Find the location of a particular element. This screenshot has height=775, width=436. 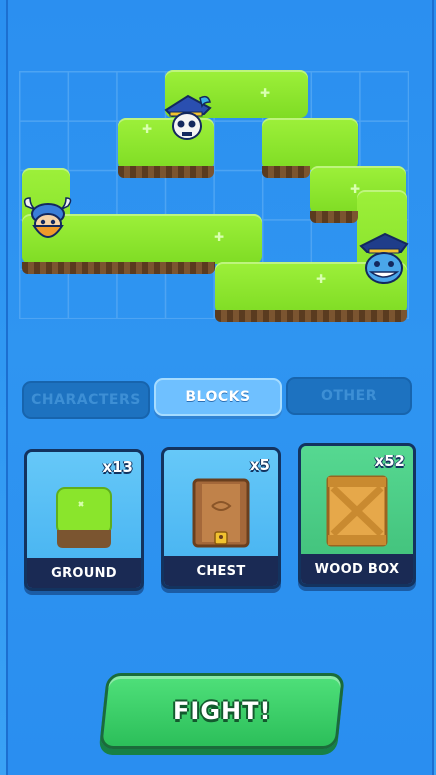

tab-characters: CHARACTERS is located at coordinates (86, 400).